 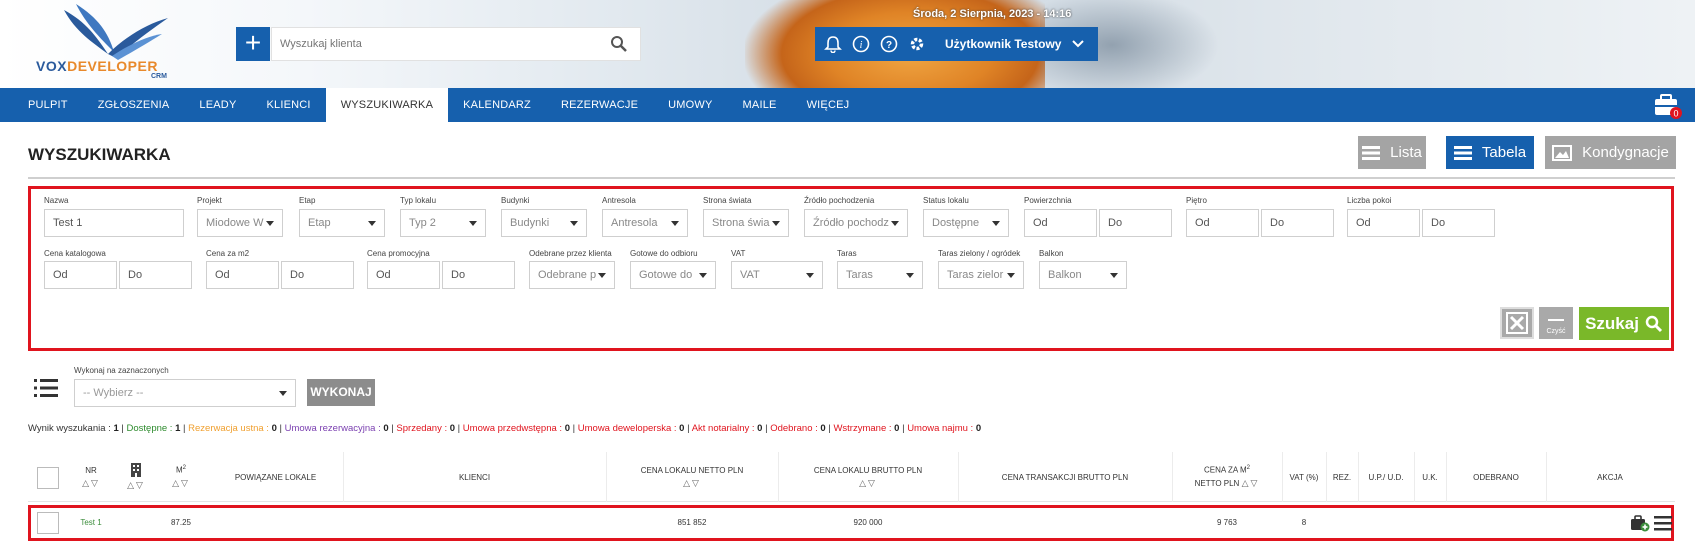 What do you see at coordinates (777, 275) in the screenshot?
I see `filter-vat-select: VAT` at bounding box center [777, 275].